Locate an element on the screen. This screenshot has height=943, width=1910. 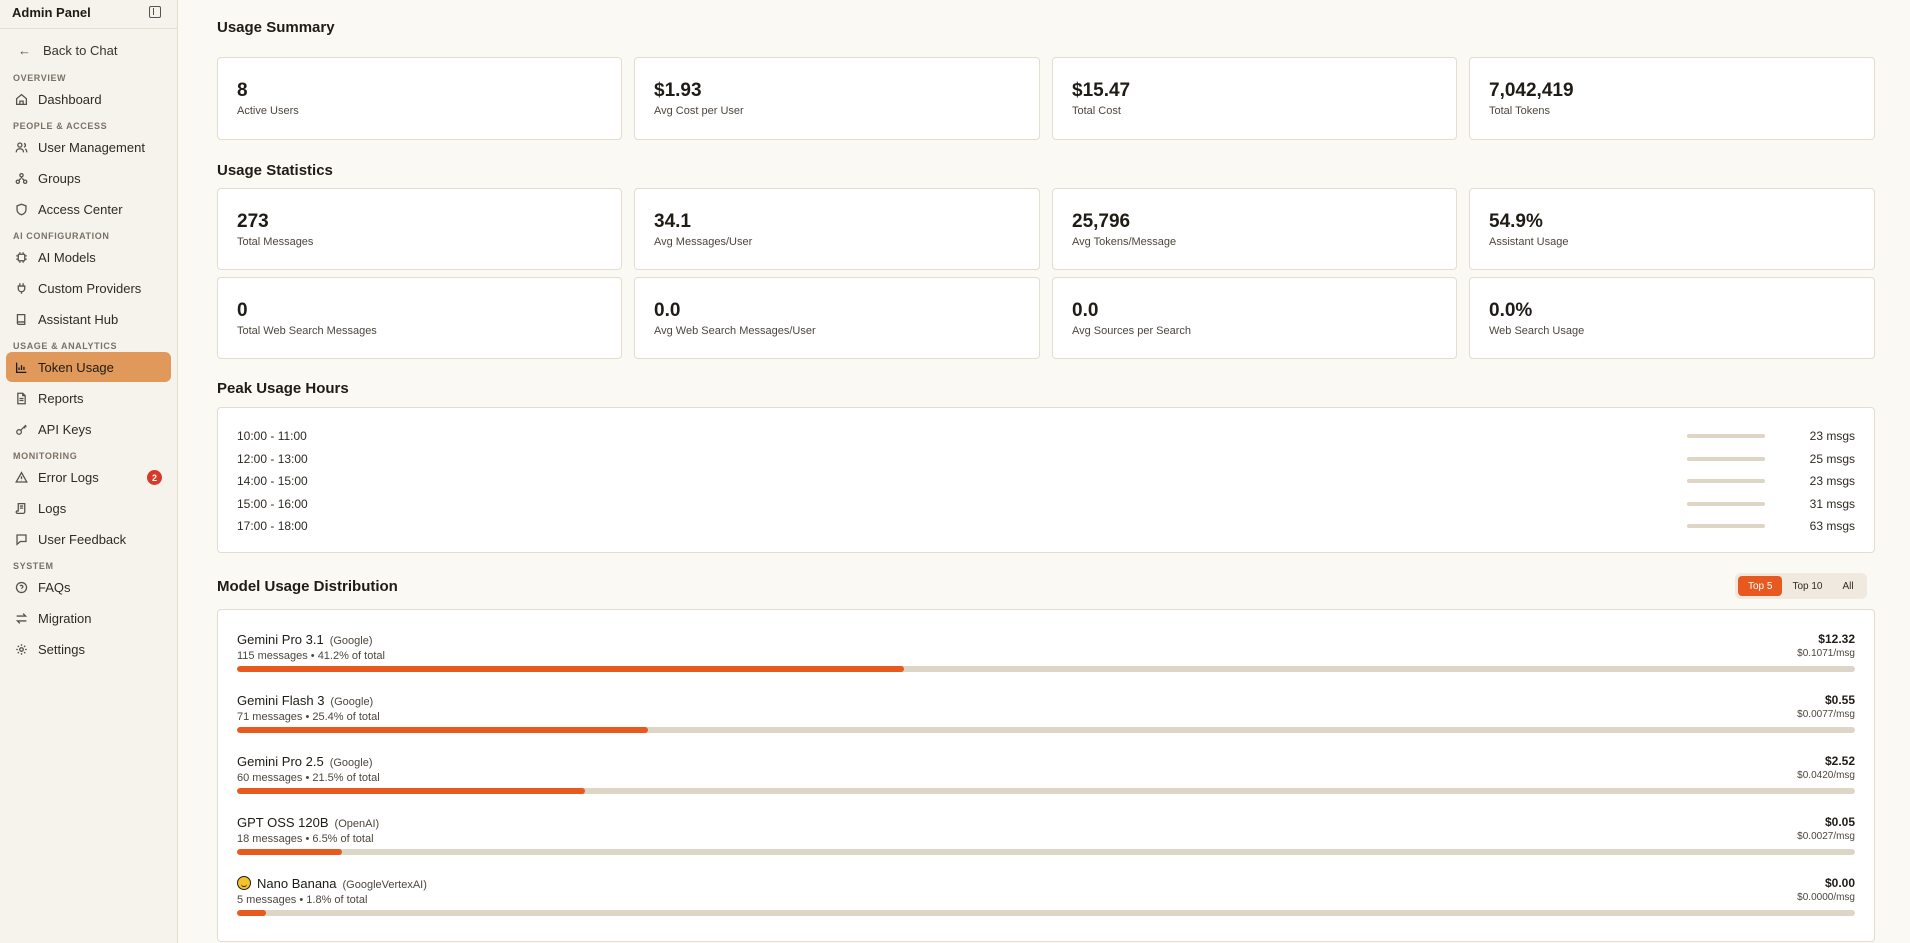
section-overview: OVERVIEW is located at coordinates (40, 78).